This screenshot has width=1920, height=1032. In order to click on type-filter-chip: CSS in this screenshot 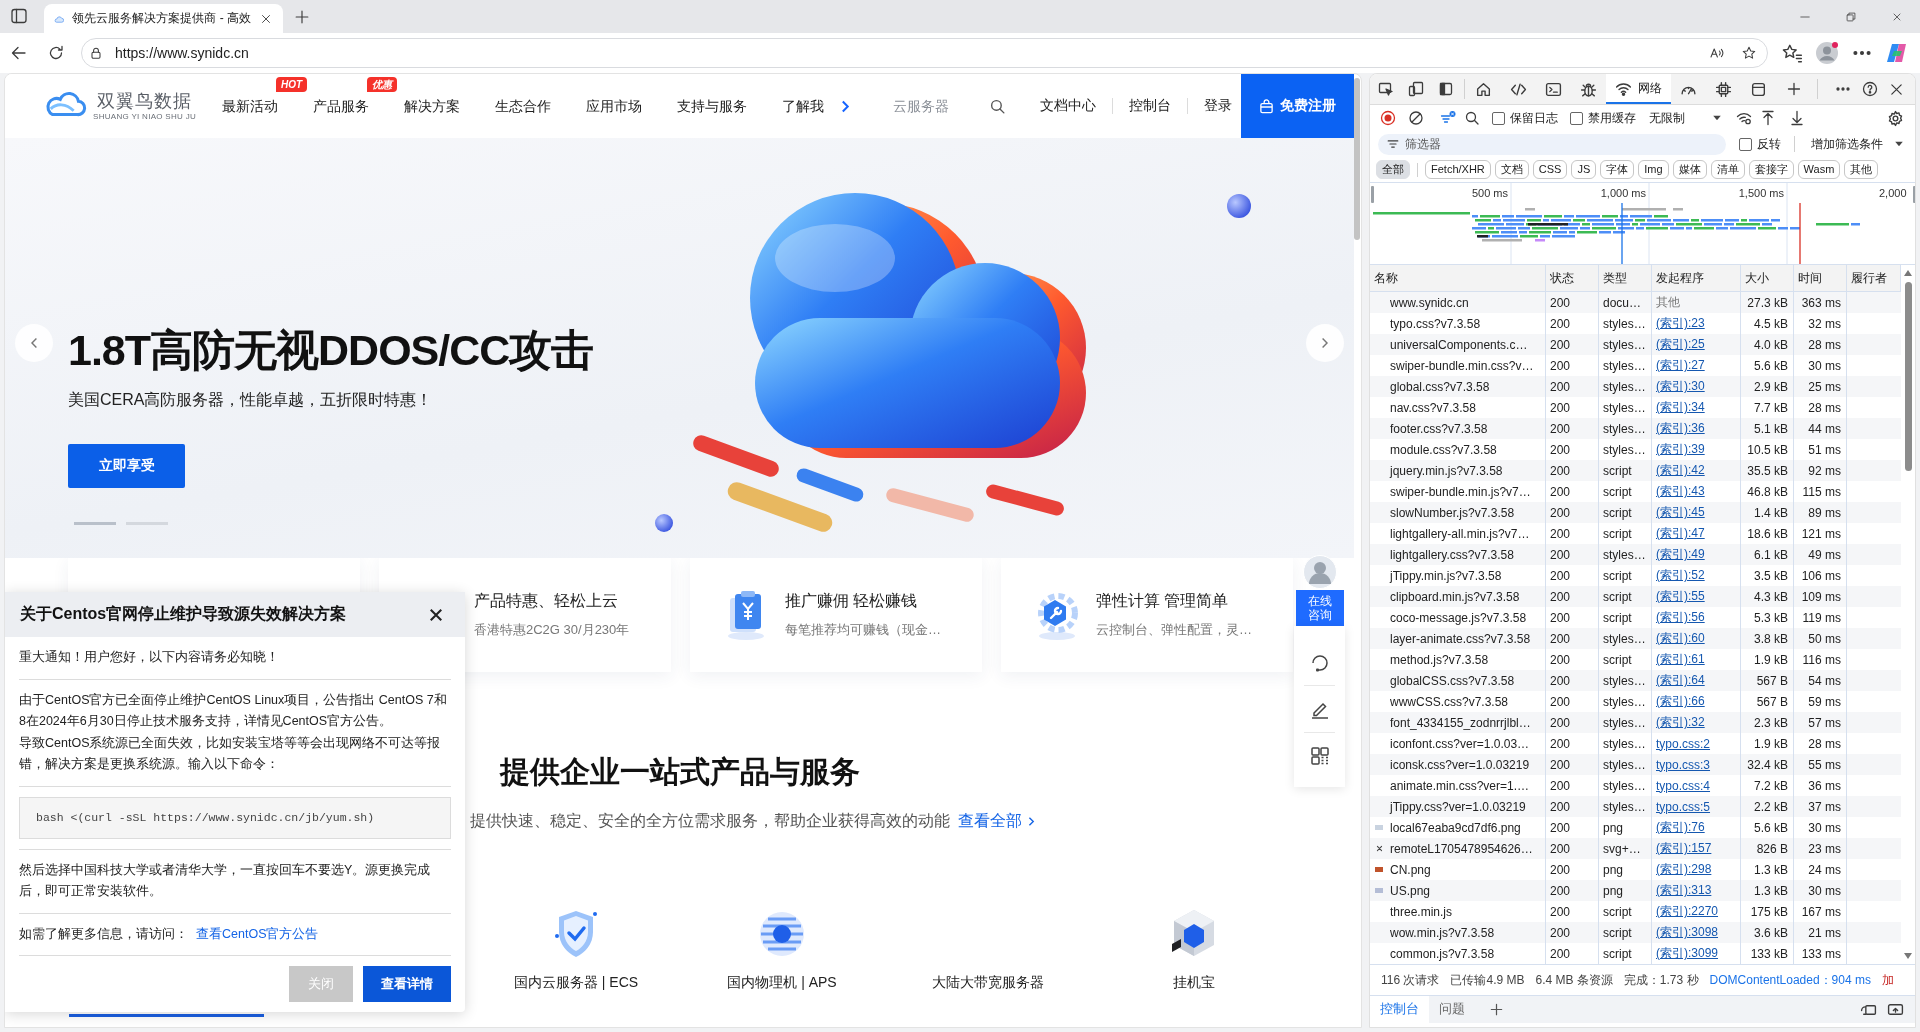, I will do `click(1550, 169)`.